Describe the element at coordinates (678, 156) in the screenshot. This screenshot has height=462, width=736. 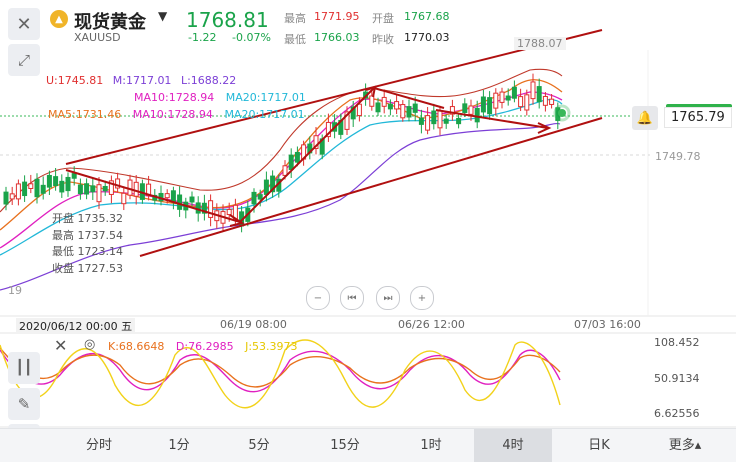
I see `price-axis-mid: 1749.78` at that location.